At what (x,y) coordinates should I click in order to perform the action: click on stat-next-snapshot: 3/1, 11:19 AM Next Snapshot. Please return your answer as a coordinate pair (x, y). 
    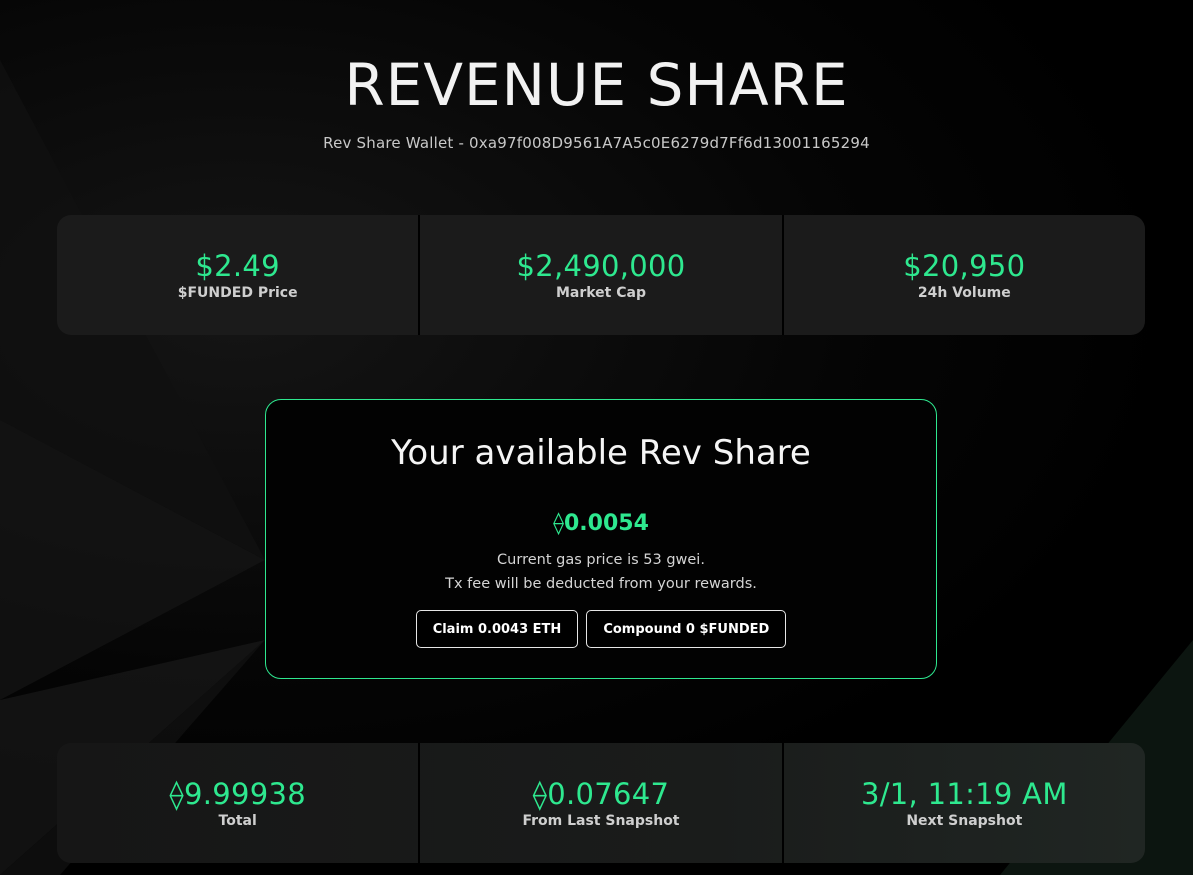
    Looking at the image, I should click on (964, 803).